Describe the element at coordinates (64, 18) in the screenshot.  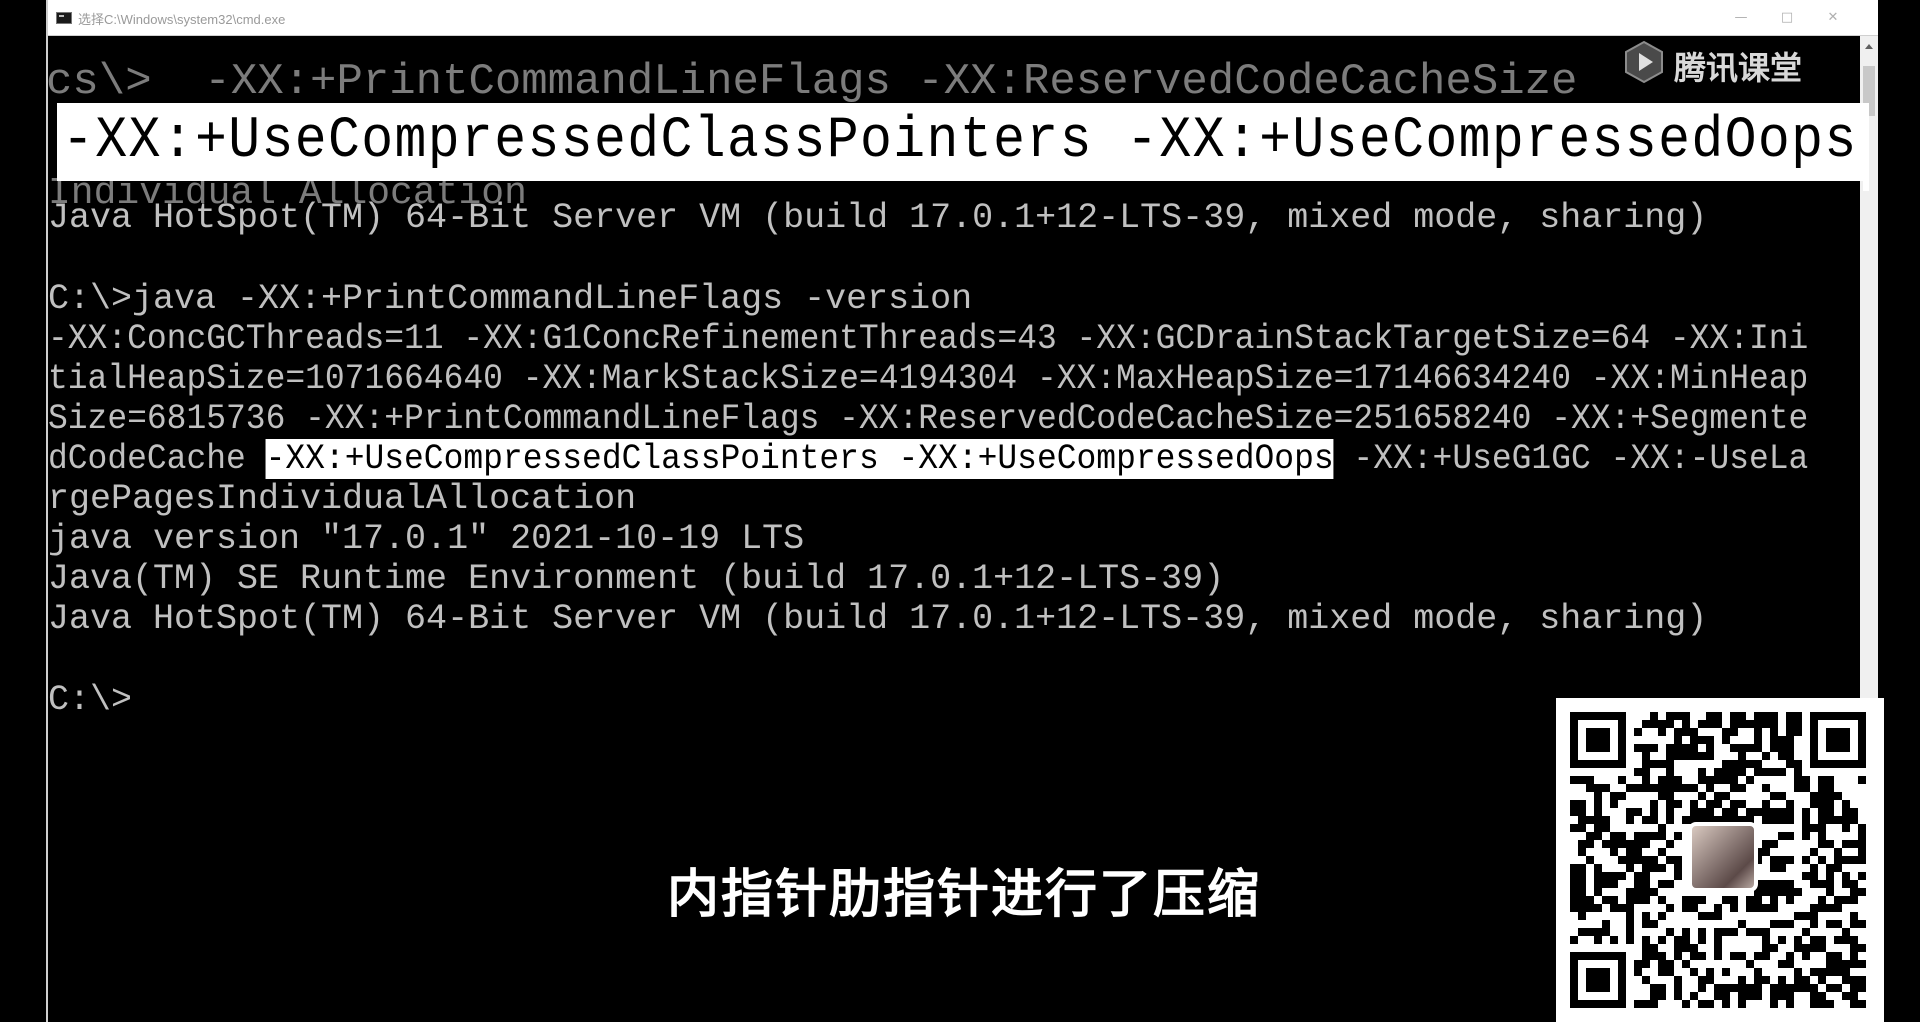
I see `console-app-icon` at that location.